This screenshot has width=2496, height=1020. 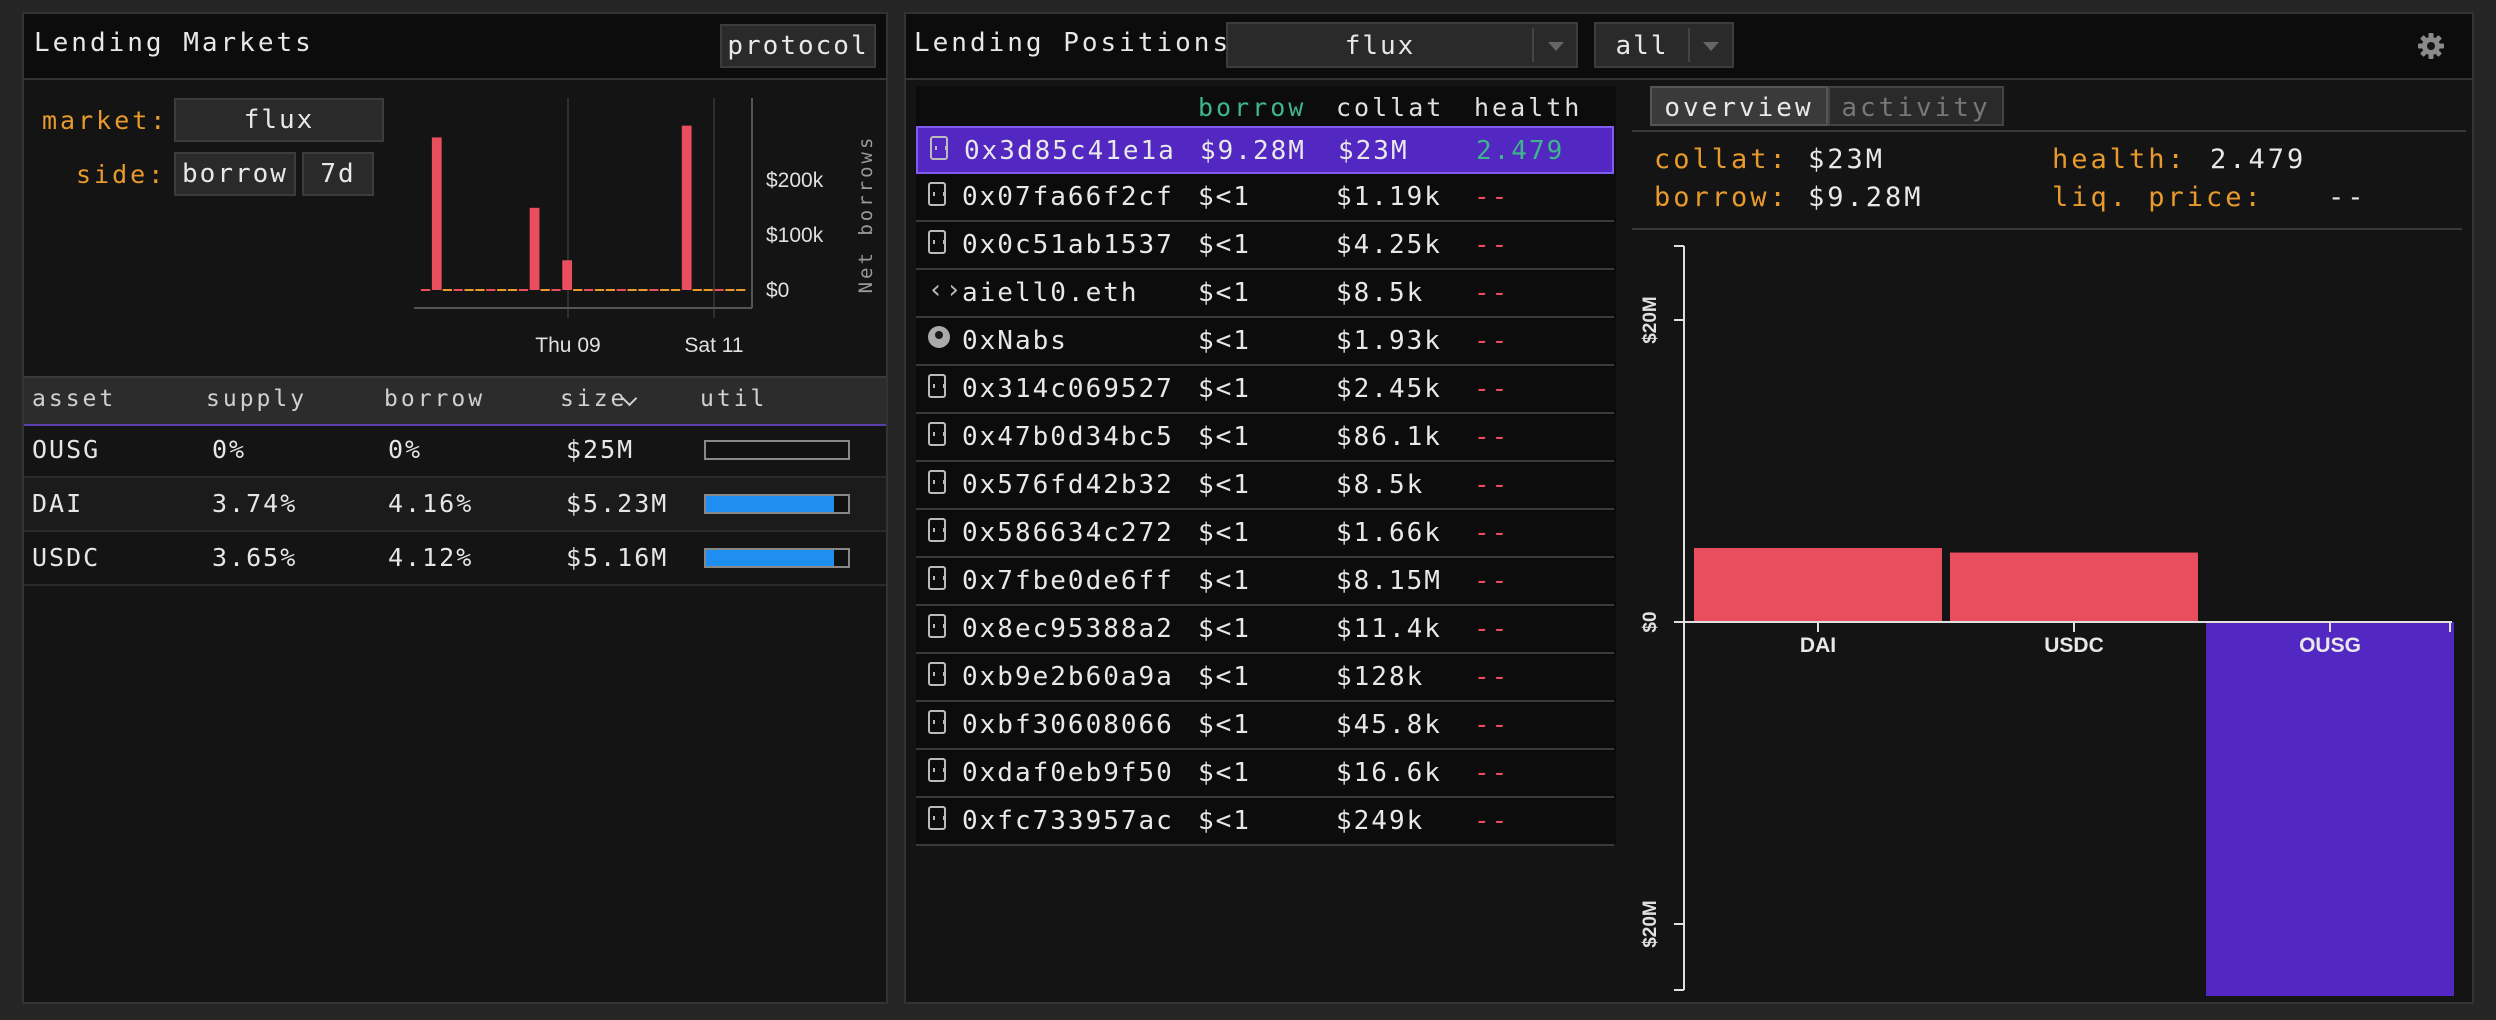 I want to click on cell-supply: 3.65%, so click(x=255, y=557).